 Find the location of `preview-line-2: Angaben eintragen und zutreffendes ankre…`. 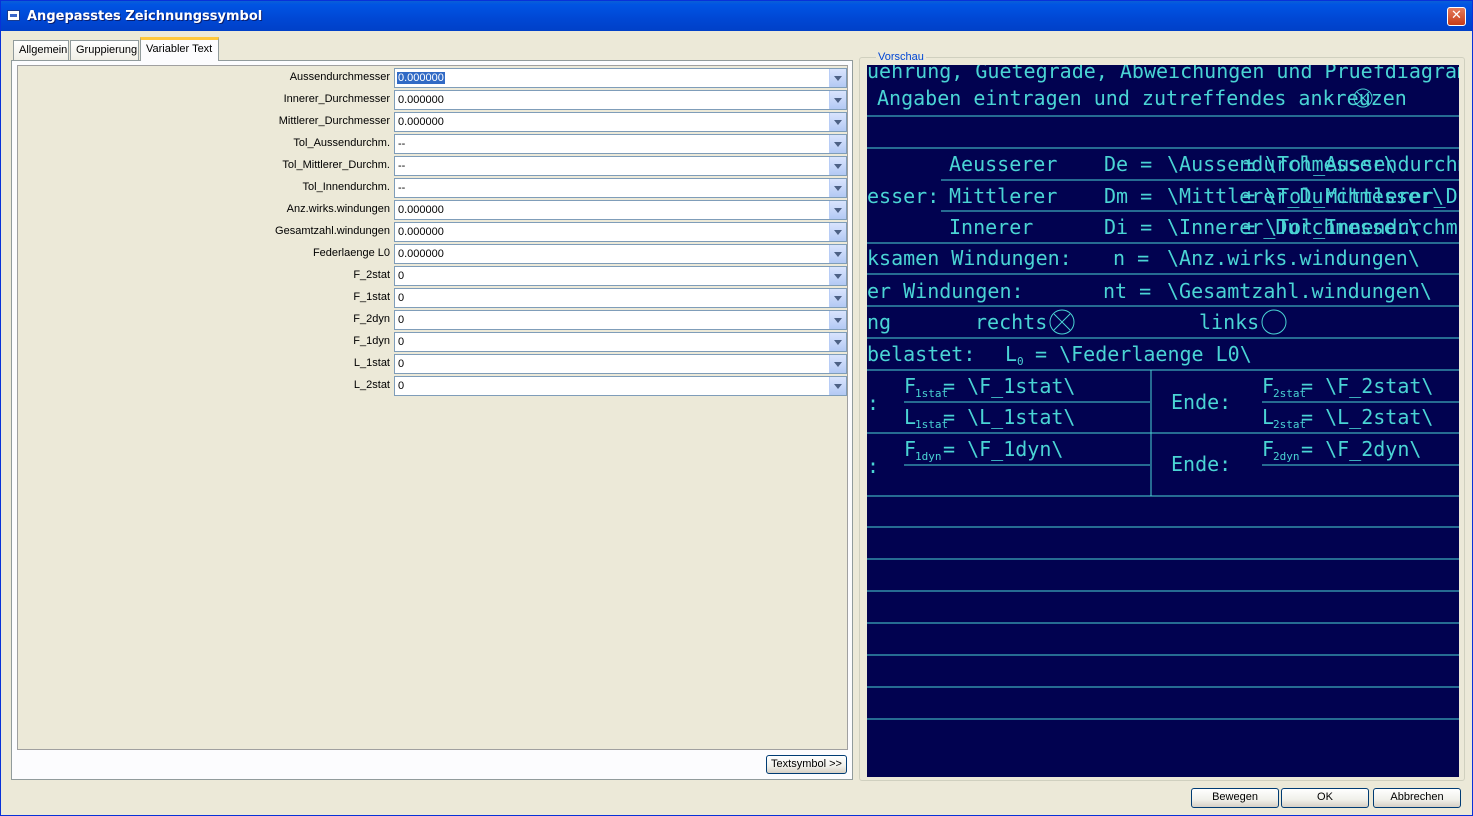

preview-line-2: Angaben eintragen und zutreffendes ankre… is located at coordinates (1142, 98).